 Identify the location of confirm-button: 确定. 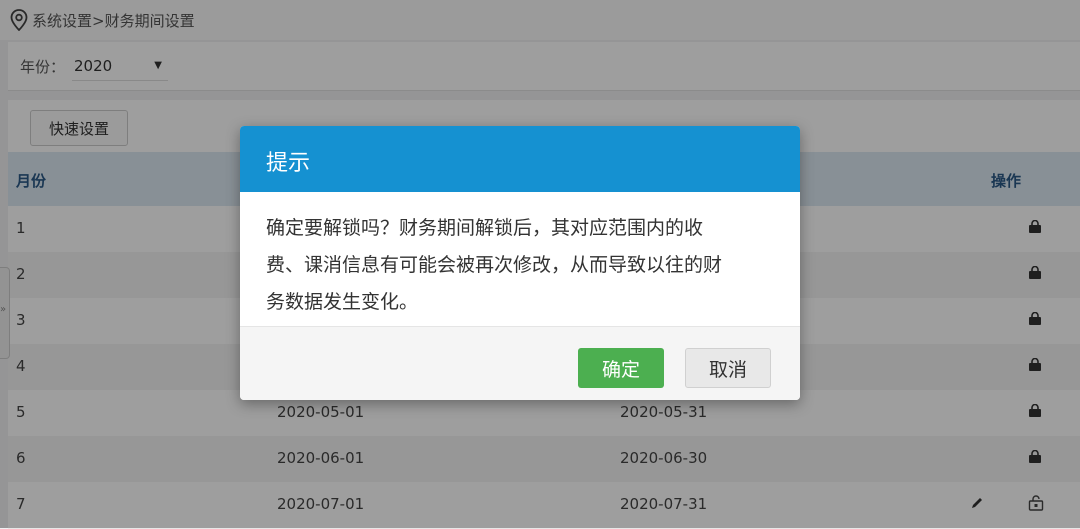
(621, 368).